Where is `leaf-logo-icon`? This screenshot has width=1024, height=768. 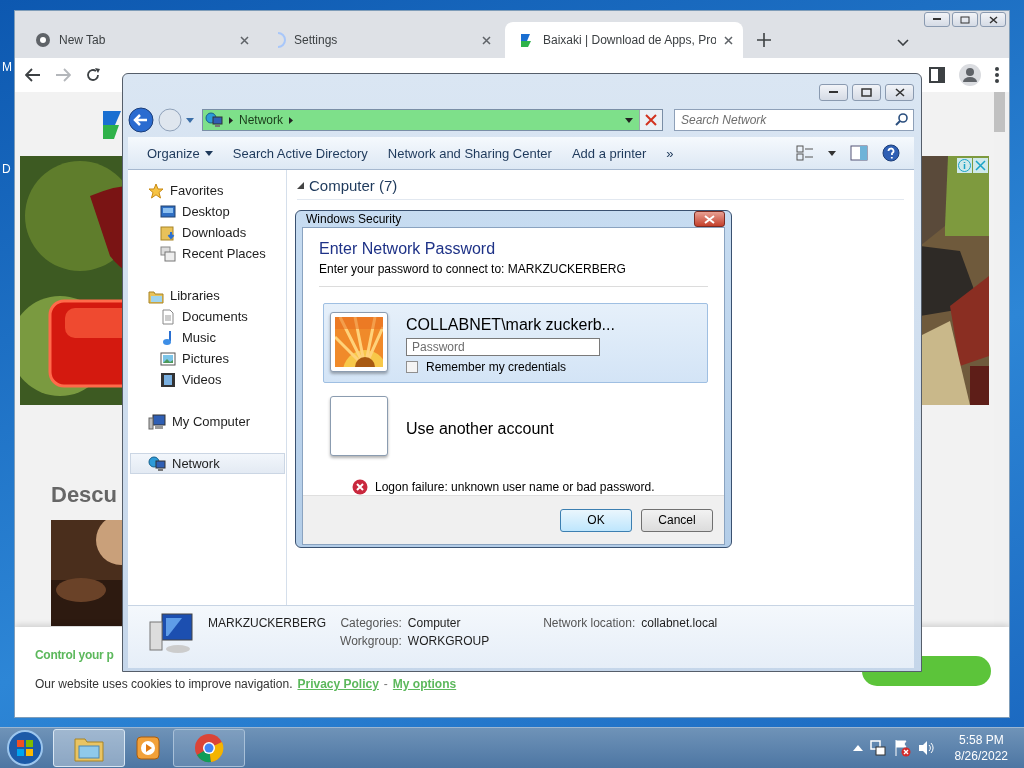
leaf-logo-icon is located at coordinates (113, 124).